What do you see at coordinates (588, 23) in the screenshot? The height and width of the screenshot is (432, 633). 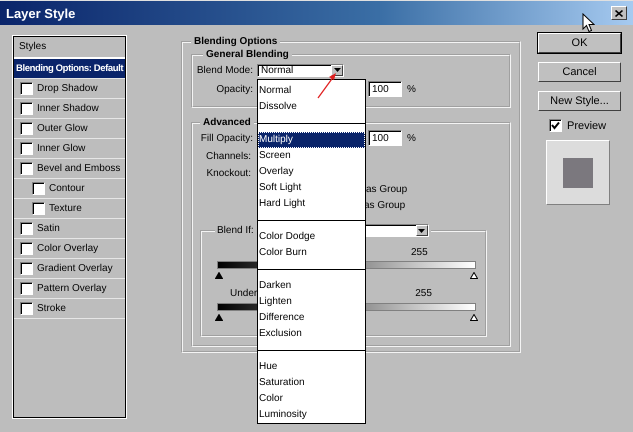 I see `cursor-icon` at bounding box center [588, 23].